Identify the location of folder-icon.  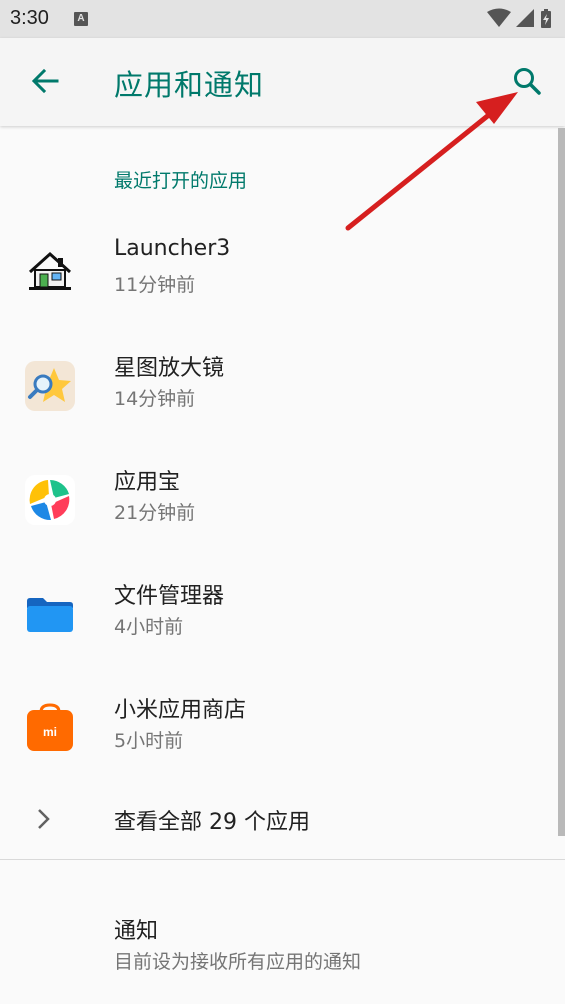
(50, 615).